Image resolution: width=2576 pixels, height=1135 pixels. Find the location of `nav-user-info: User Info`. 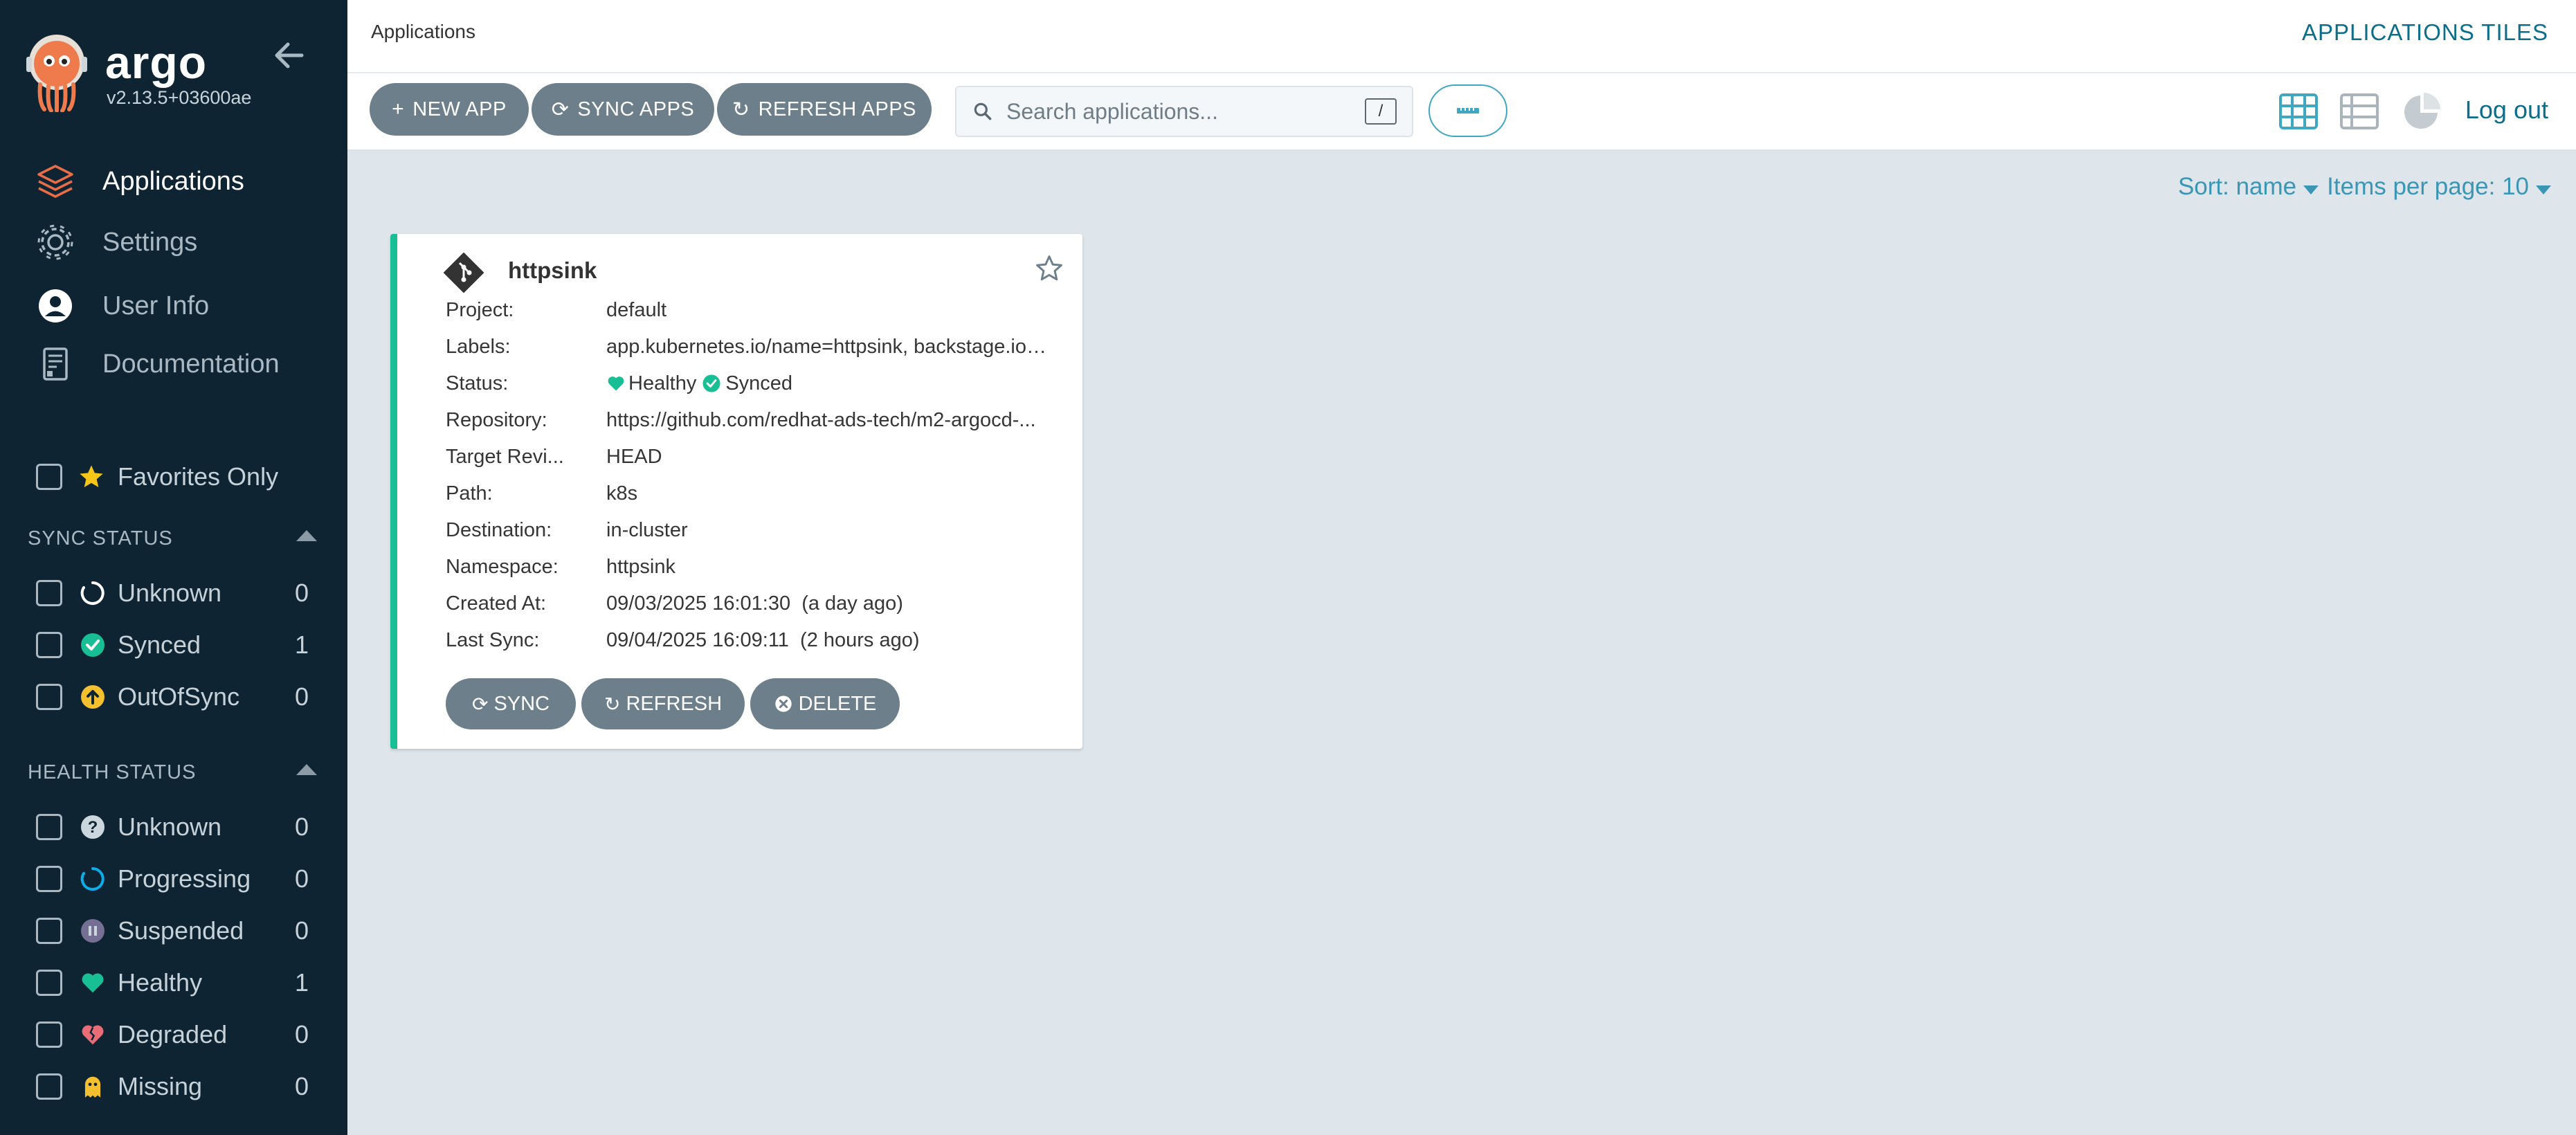

nav-user-info: User Info is located at coordinates (122, 306).